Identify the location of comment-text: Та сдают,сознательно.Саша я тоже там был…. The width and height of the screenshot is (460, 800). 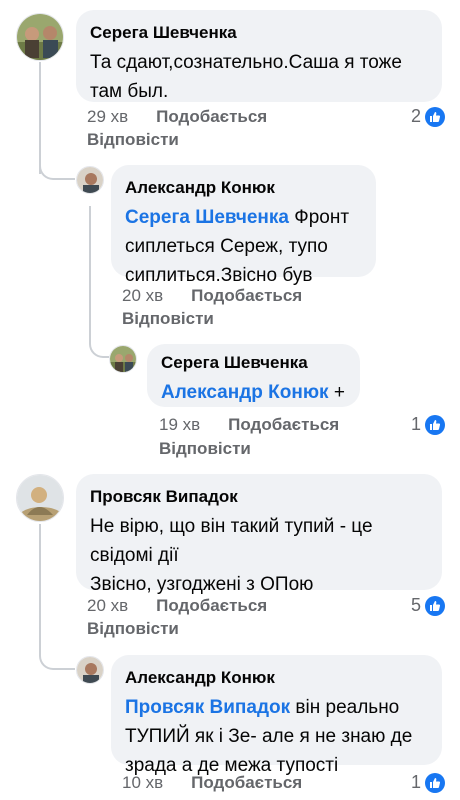
(246, 77).